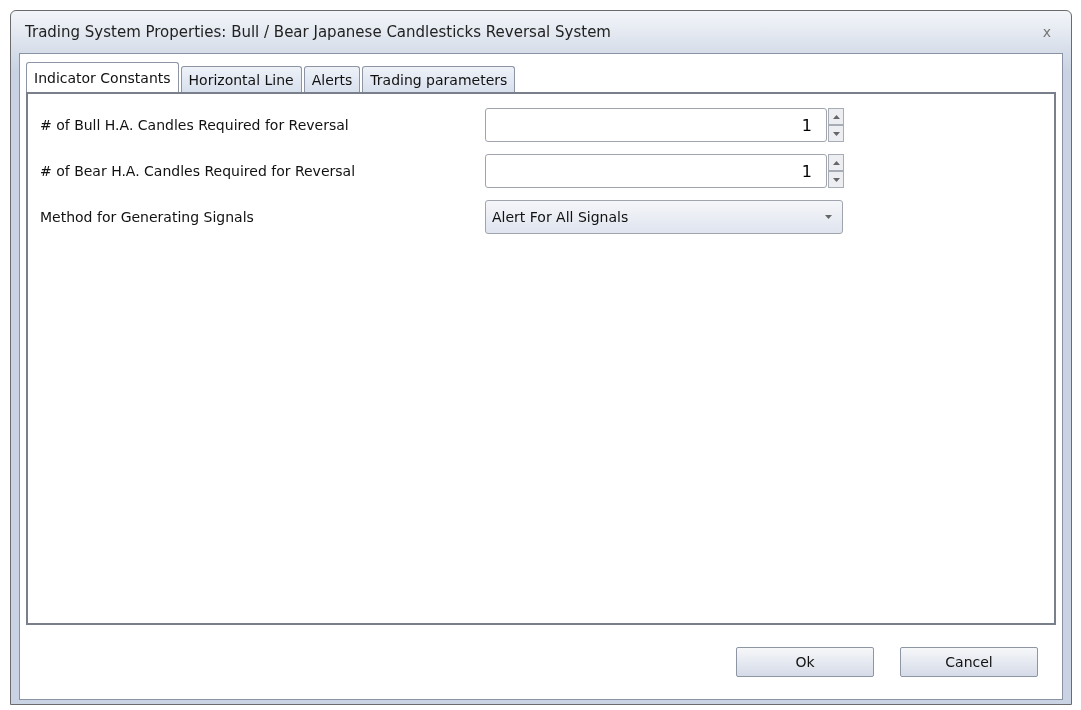 The height and width of the screenshot is (710, 1081). What do you see at coordinates (1046, 32) in the screenshot?
I see `close-button: x` at bounding box center [1046, 32].